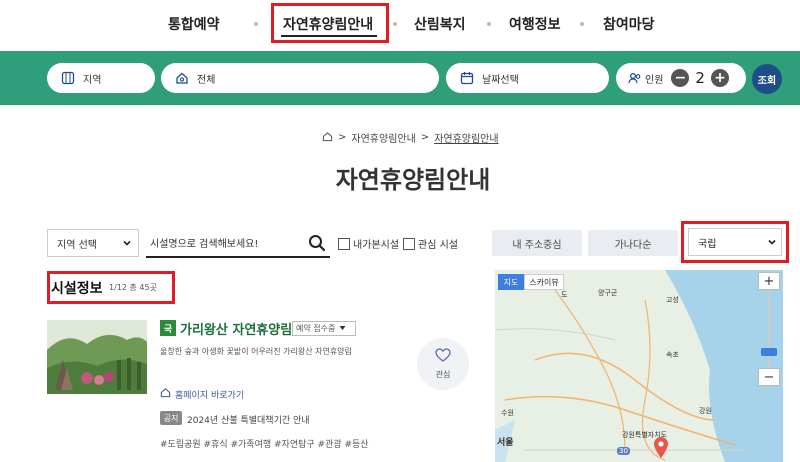  Describe the element at coordinates (204, 244) in the screenshot. I see `facility-search-placeholder: 시설명으로 검색해보세요!` at that location.